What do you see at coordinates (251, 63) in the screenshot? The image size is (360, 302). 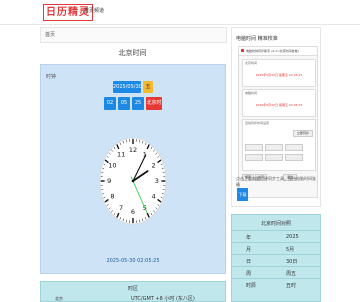 I see `app-beijing-label: 北京时间` at bounding box center [251, 63].